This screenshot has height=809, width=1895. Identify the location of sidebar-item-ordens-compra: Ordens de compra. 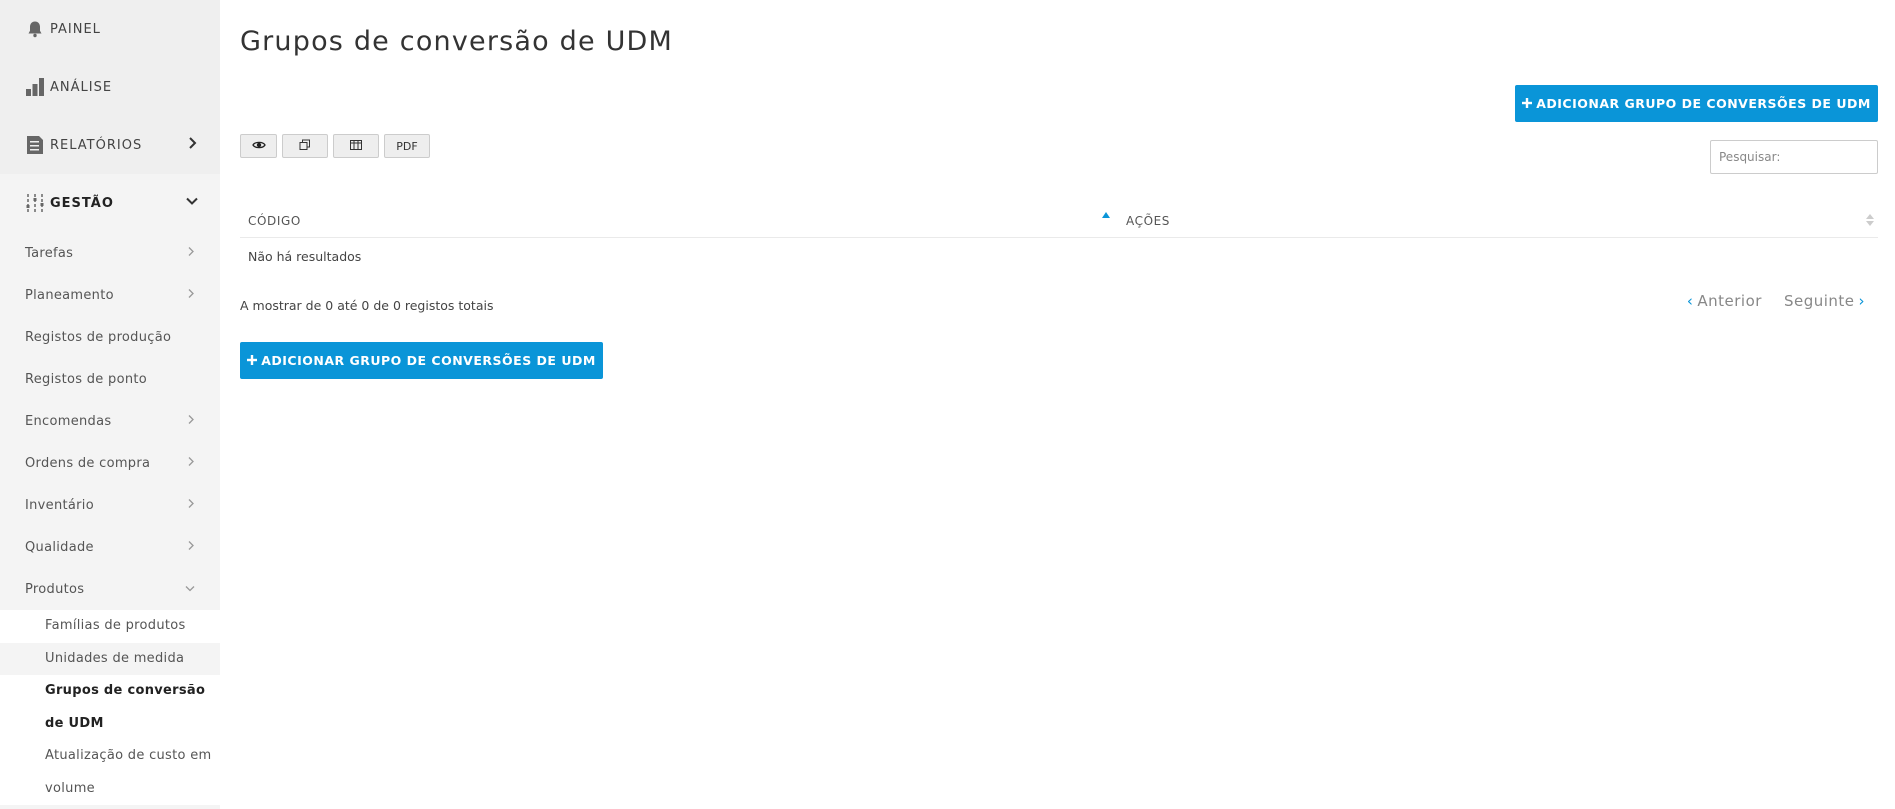
(110, 463).